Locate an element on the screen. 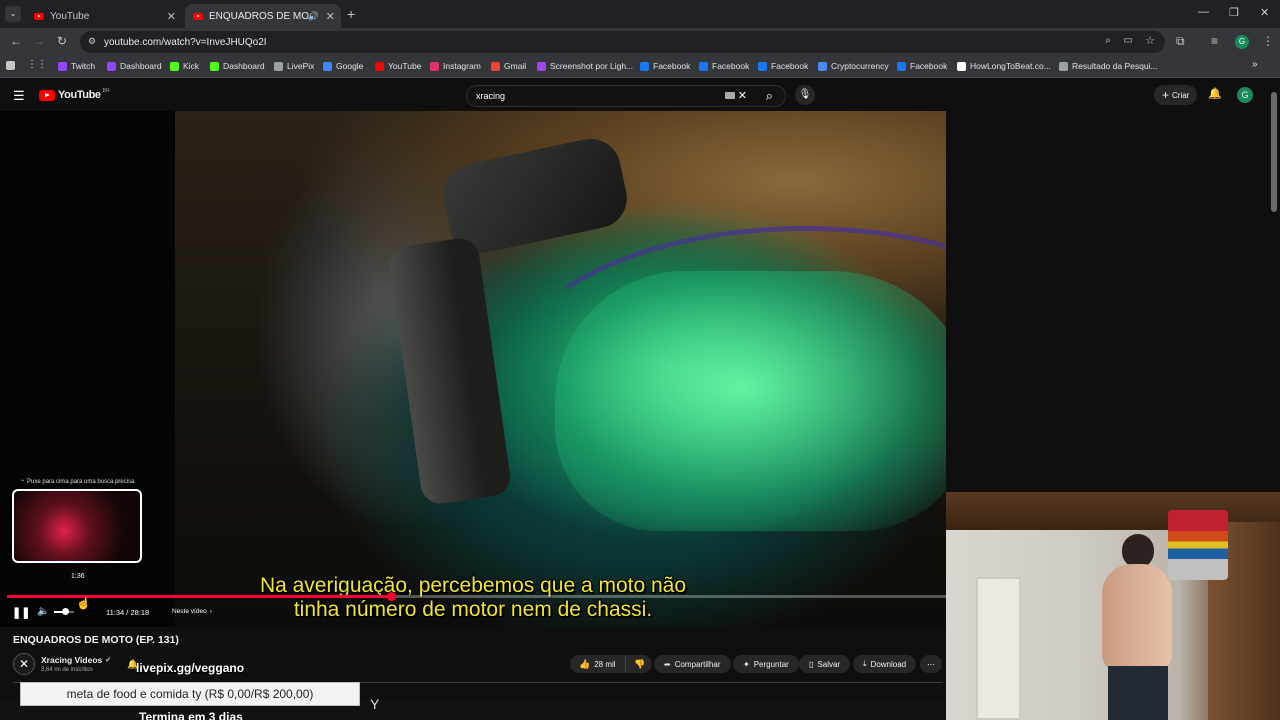 The image size is (1280, 720). zoom-icon: ⌕ is located at coordinates (1108, 40).